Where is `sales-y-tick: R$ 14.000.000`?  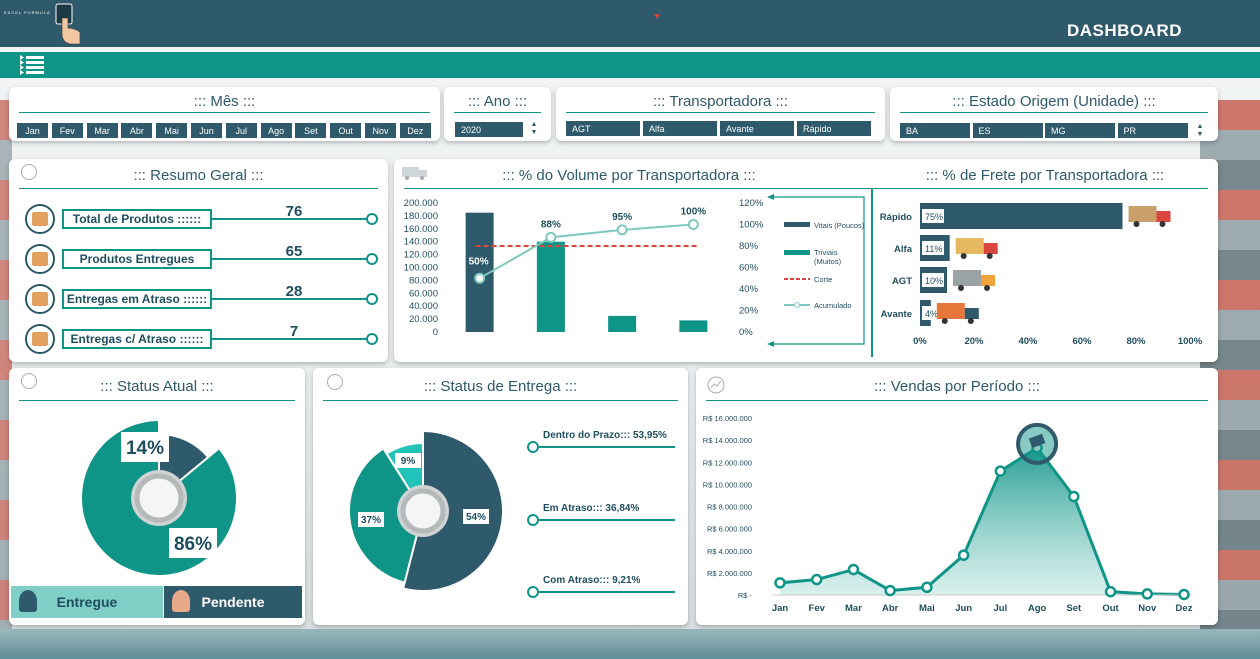
sales-y-tick: R$ 14.000.000 is located at coordinates (727, 440).